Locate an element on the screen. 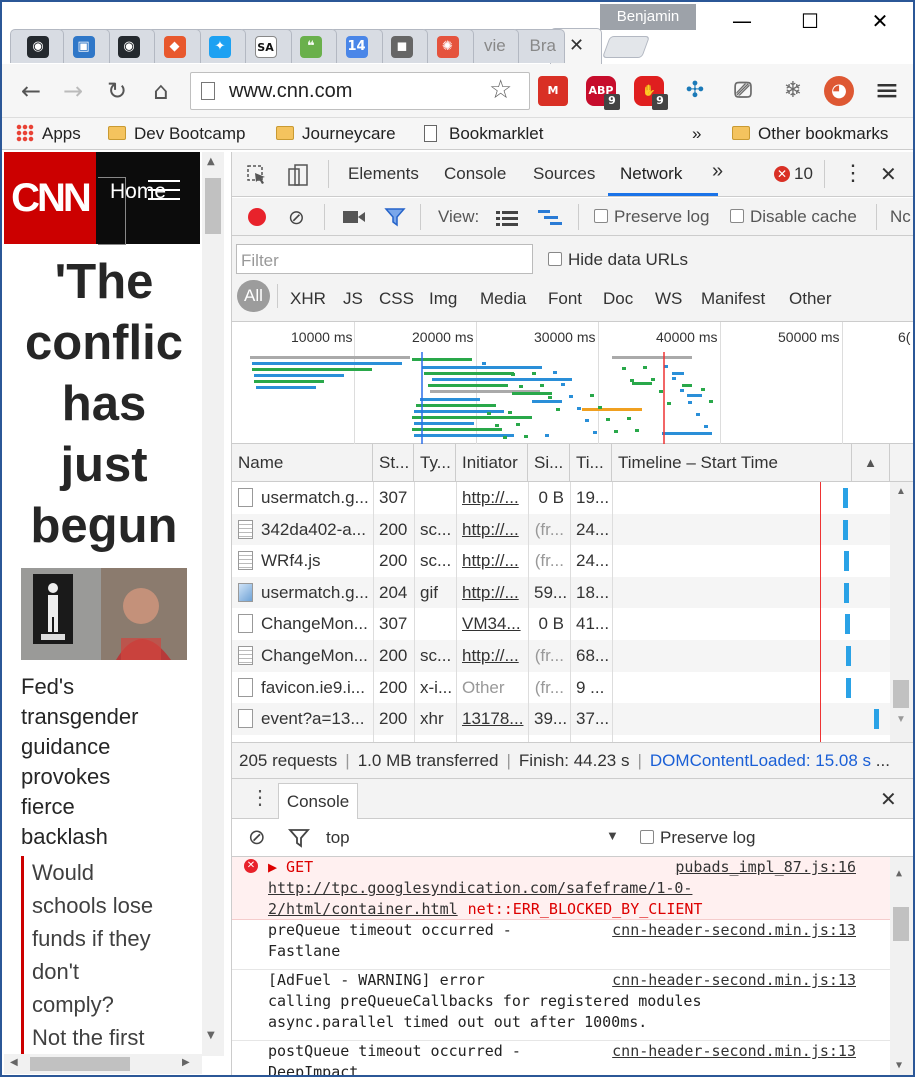 The height and width of the screenshot is (1077, 915). bookmark-bookmarklet: Bookmarklet is located at coordinates (483, 134).